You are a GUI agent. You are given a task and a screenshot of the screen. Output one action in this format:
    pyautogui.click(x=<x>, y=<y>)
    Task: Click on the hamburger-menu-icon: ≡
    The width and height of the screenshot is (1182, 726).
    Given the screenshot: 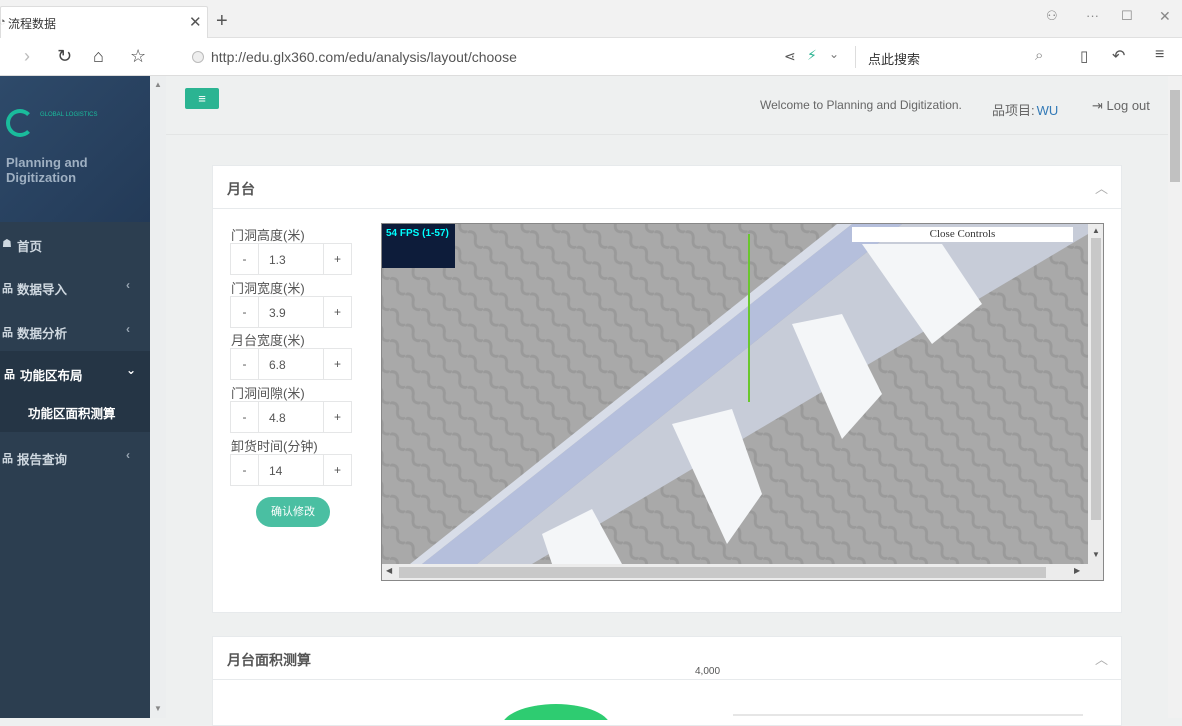 What is the action you would take?
    pyautogui.click(x=1159, y=55)
    